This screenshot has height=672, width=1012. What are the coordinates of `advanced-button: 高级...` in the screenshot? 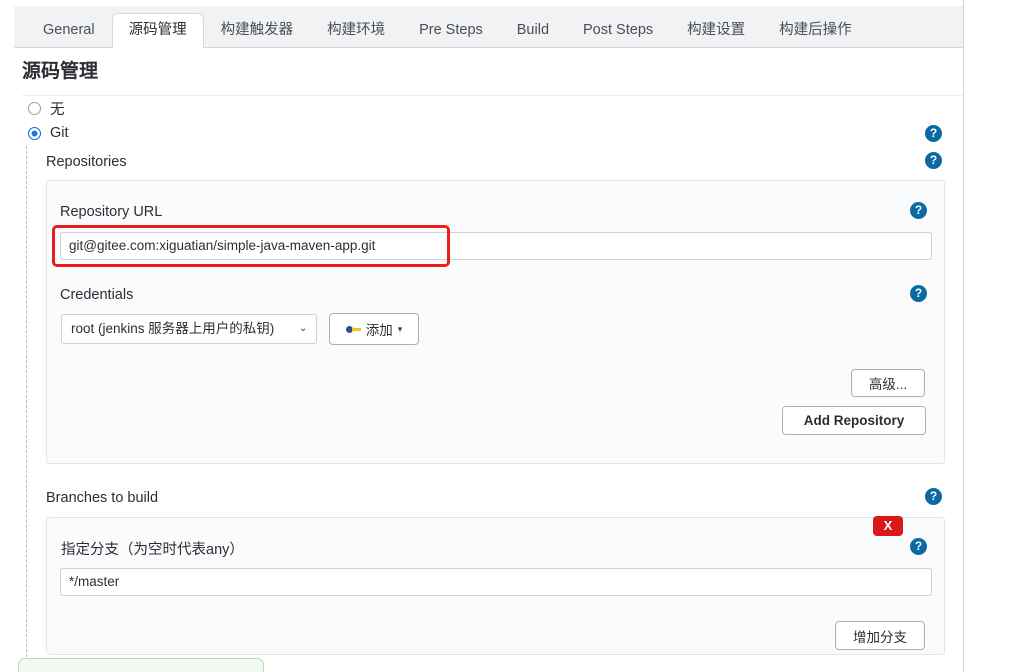 It's located at (888, 383).